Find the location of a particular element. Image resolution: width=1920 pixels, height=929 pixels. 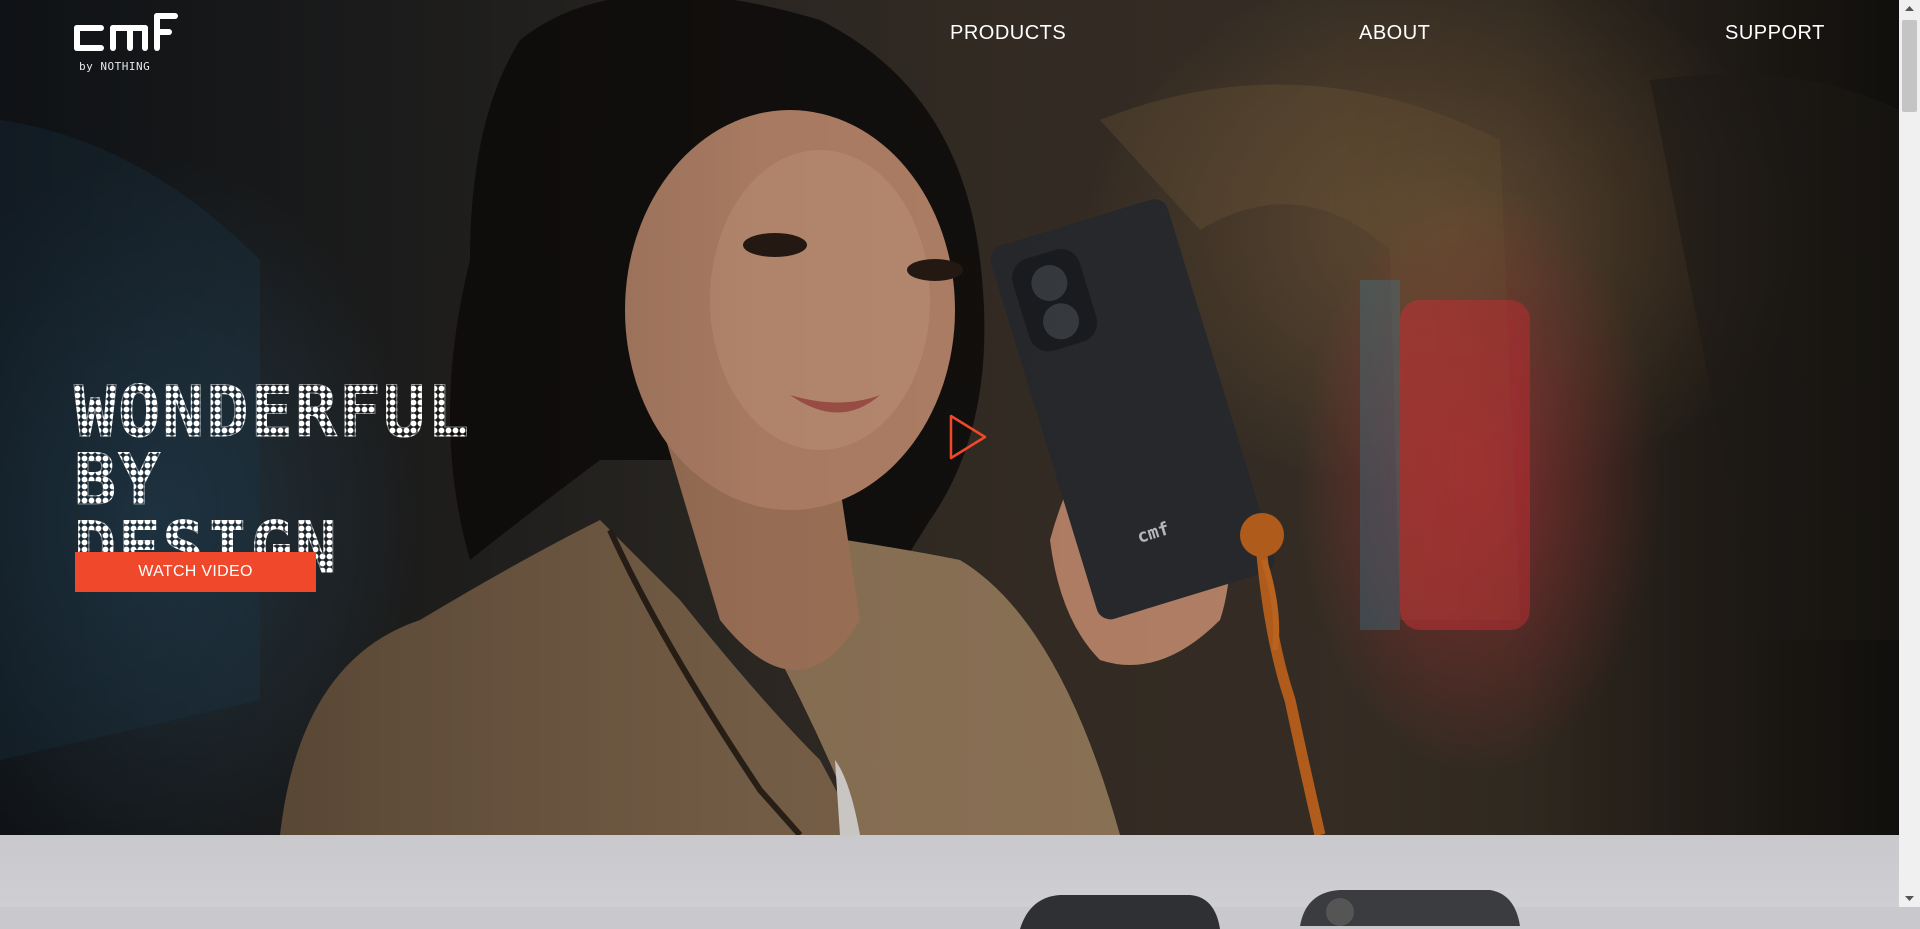

nav-about-link: ABOUT is located at coordinates (1394, 33).